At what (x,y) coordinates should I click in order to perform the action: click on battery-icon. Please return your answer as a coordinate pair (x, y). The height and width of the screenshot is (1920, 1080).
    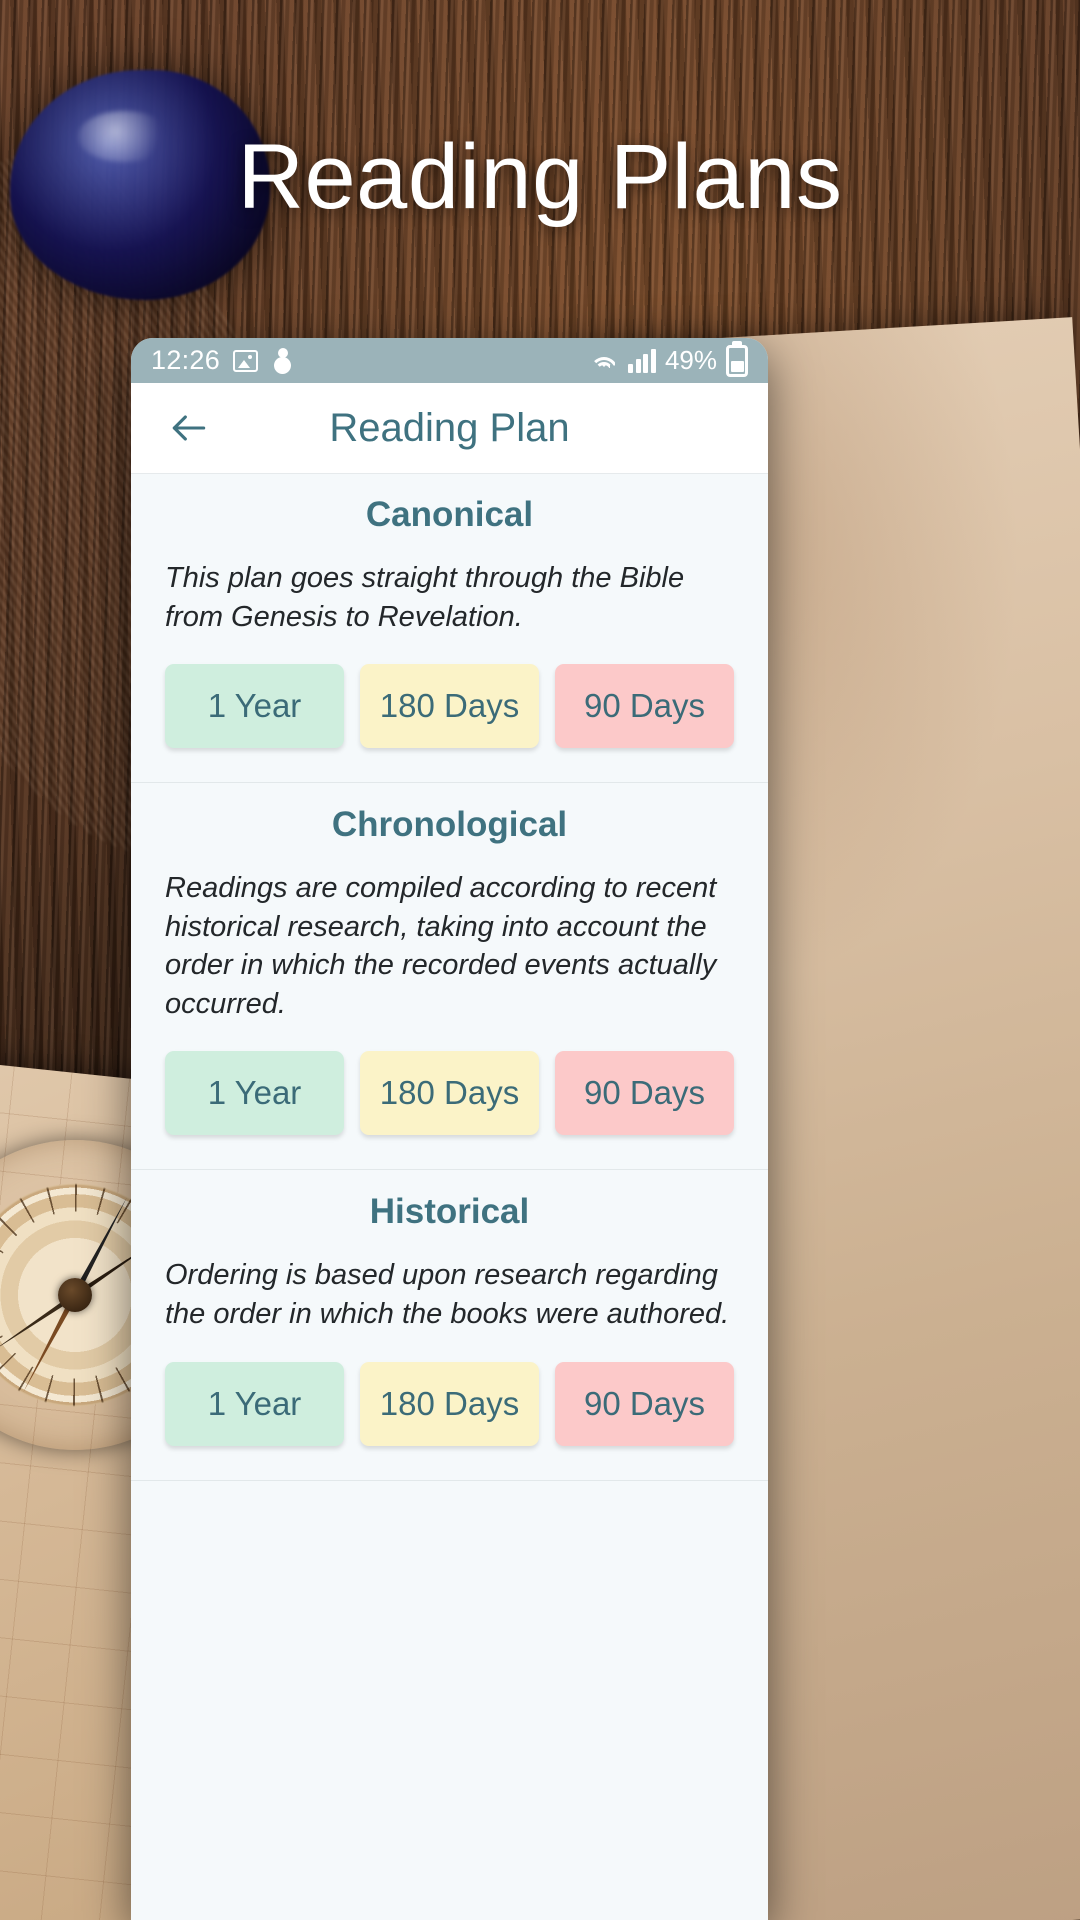
    Looking at the image, I should click on (737, 360).